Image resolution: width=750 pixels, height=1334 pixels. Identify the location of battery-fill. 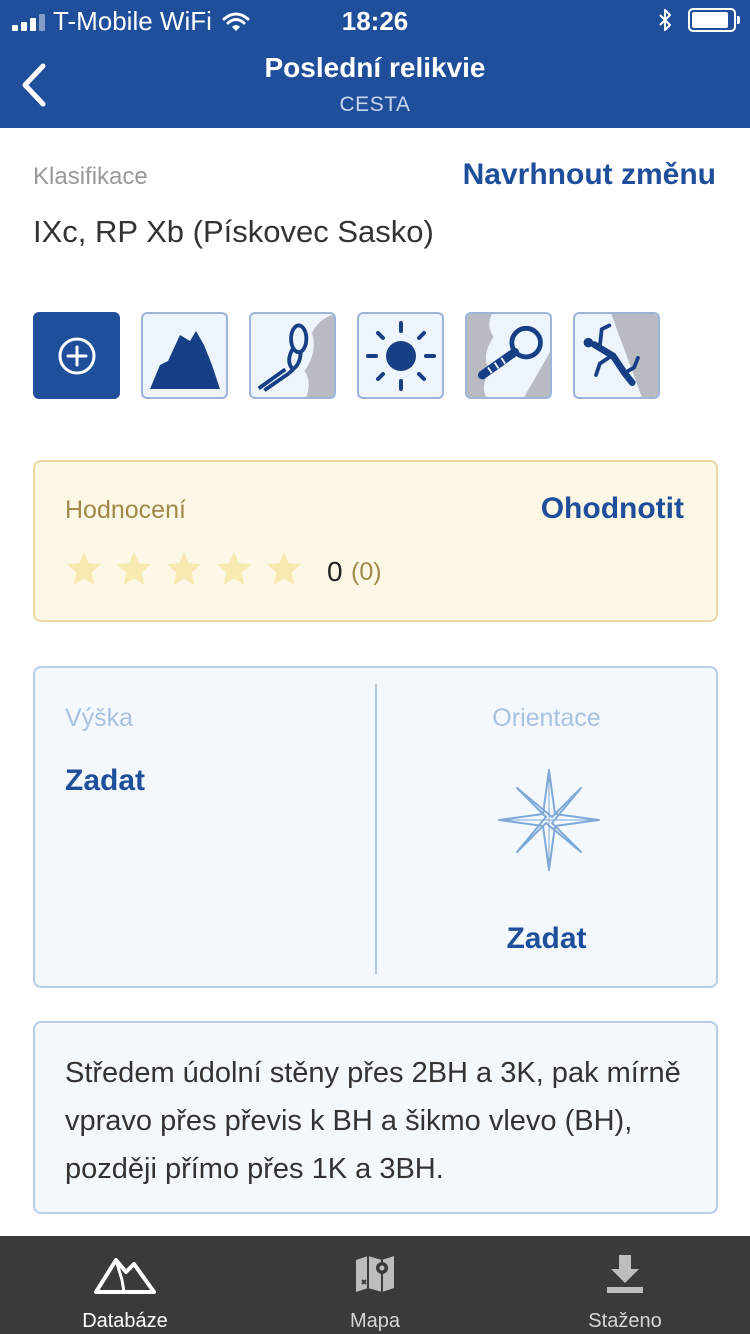
(710, 20).